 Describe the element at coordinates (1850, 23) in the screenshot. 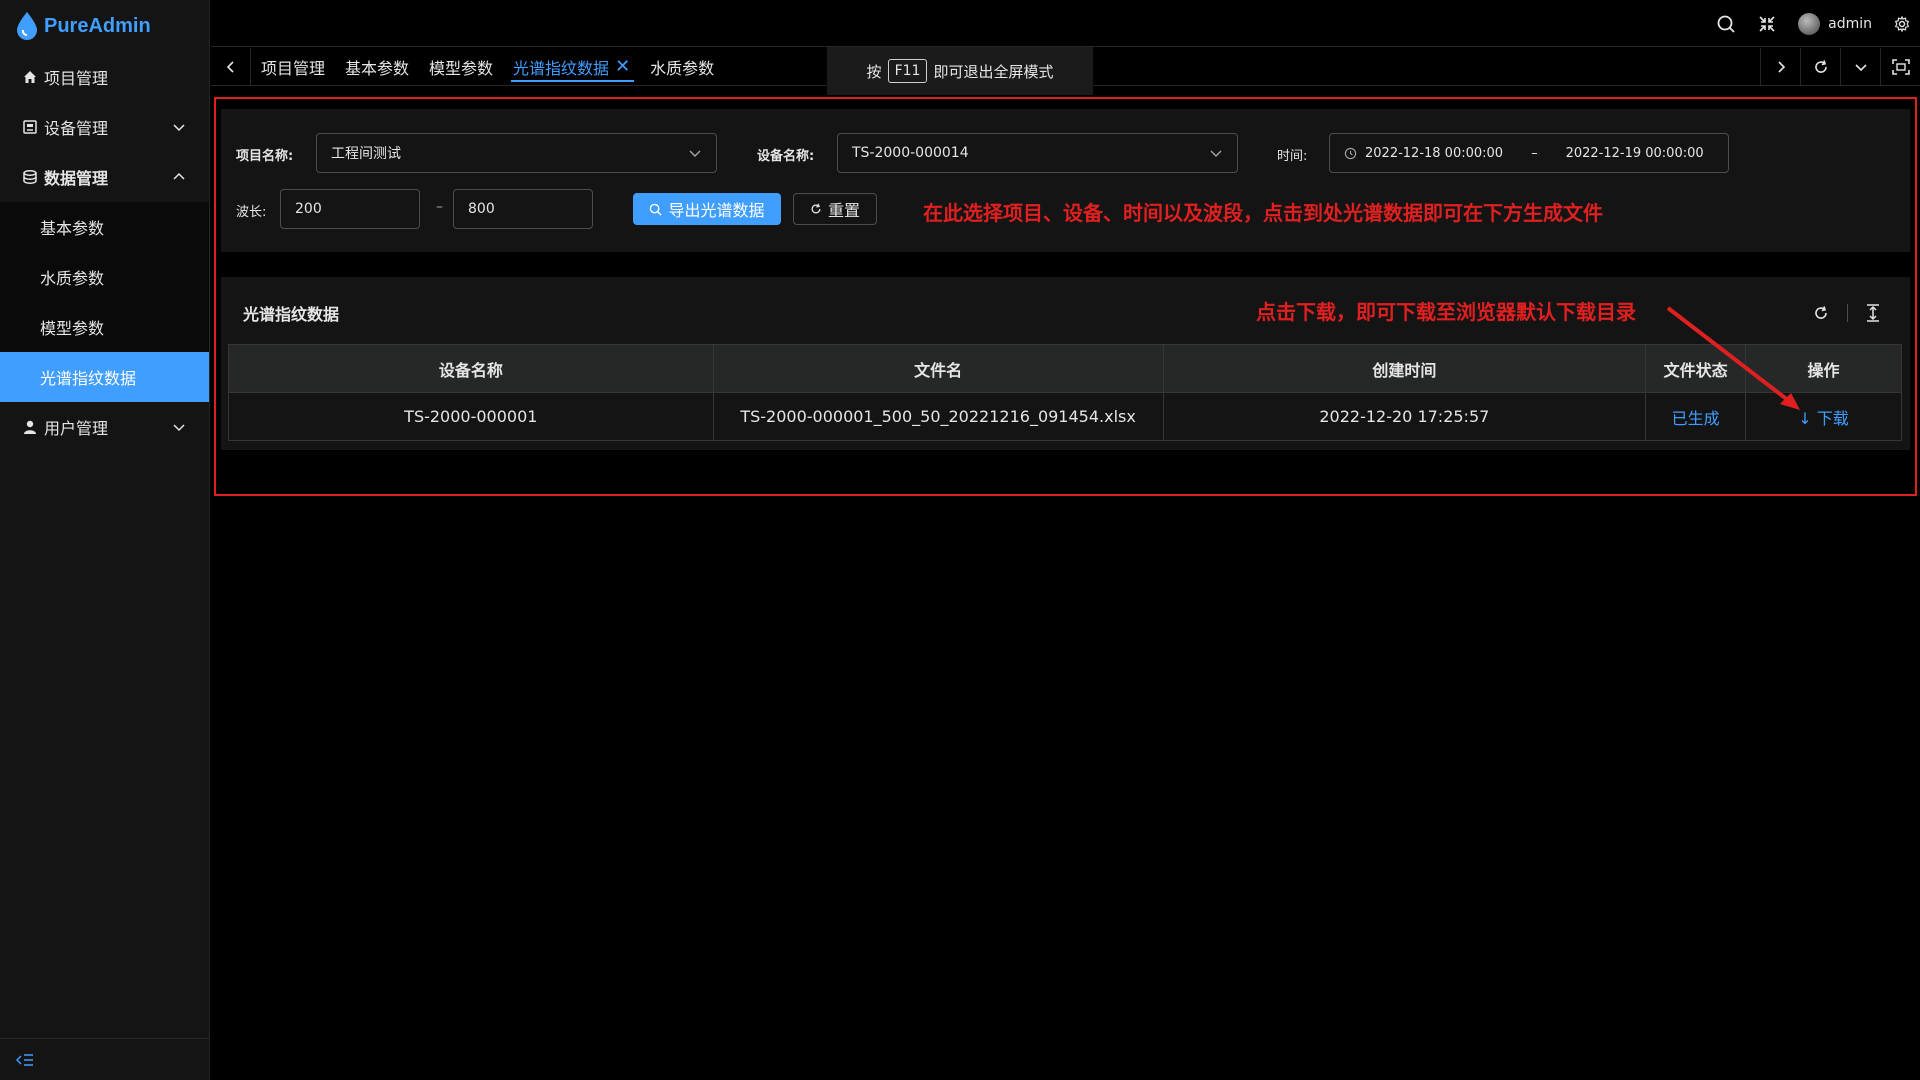

I see `username: admin` at that location.